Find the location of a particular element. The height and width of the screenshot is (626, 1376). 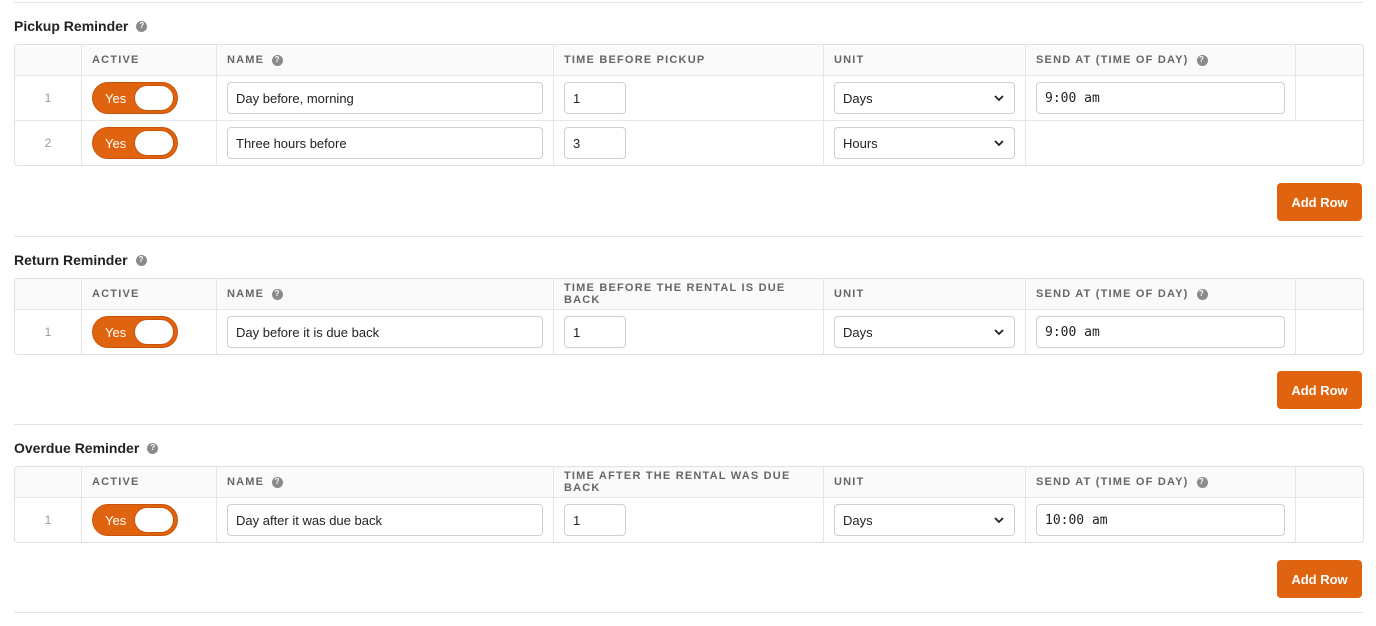

name-input: Day before, morning is located at coordinates (385, 98).